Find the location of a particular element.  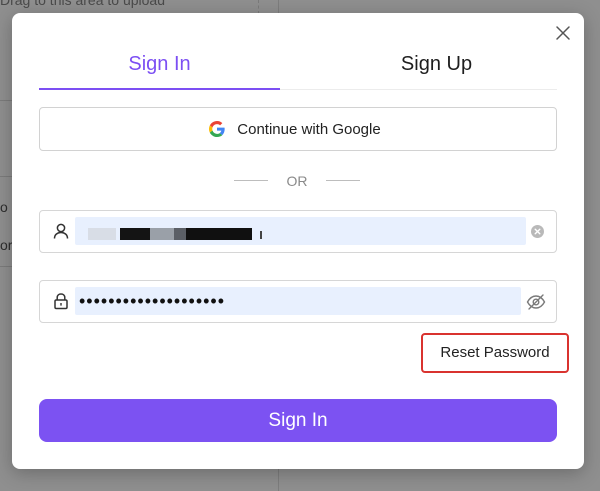

auth-tabs: Sign In Sign Up is located at coordinates (298, 69).